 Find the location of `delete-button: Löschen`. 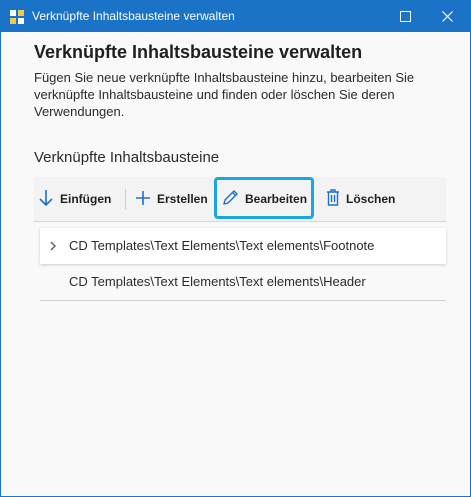

delete-button: Löschen is located at coordinates (360, 199).